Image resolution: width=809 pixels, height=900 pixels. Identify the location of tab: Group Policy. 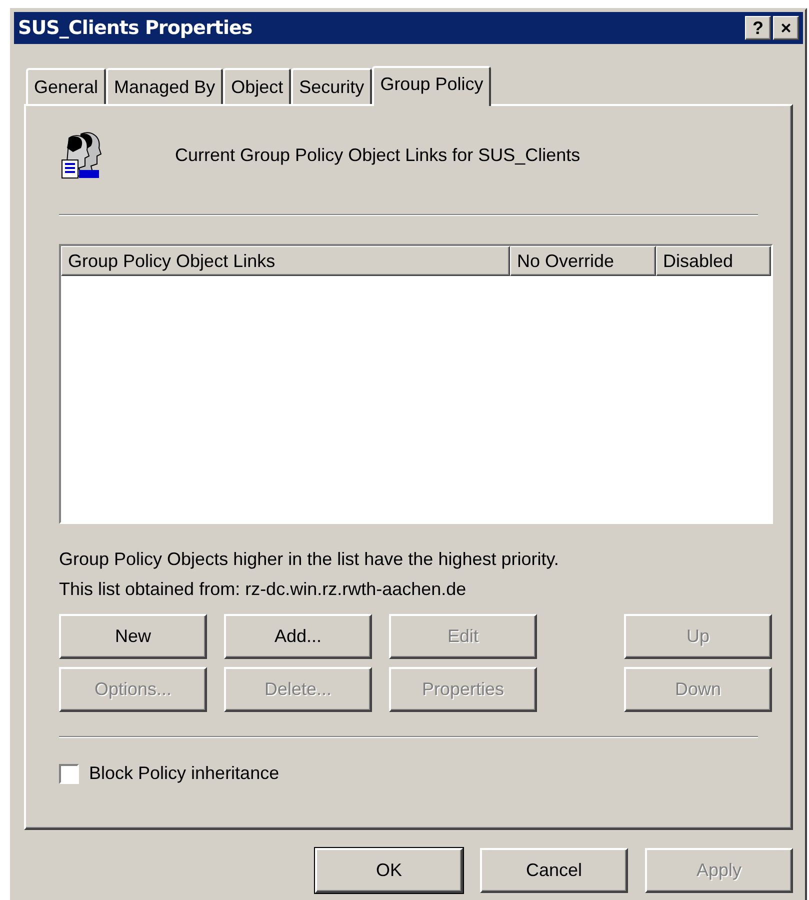
(432, 86).